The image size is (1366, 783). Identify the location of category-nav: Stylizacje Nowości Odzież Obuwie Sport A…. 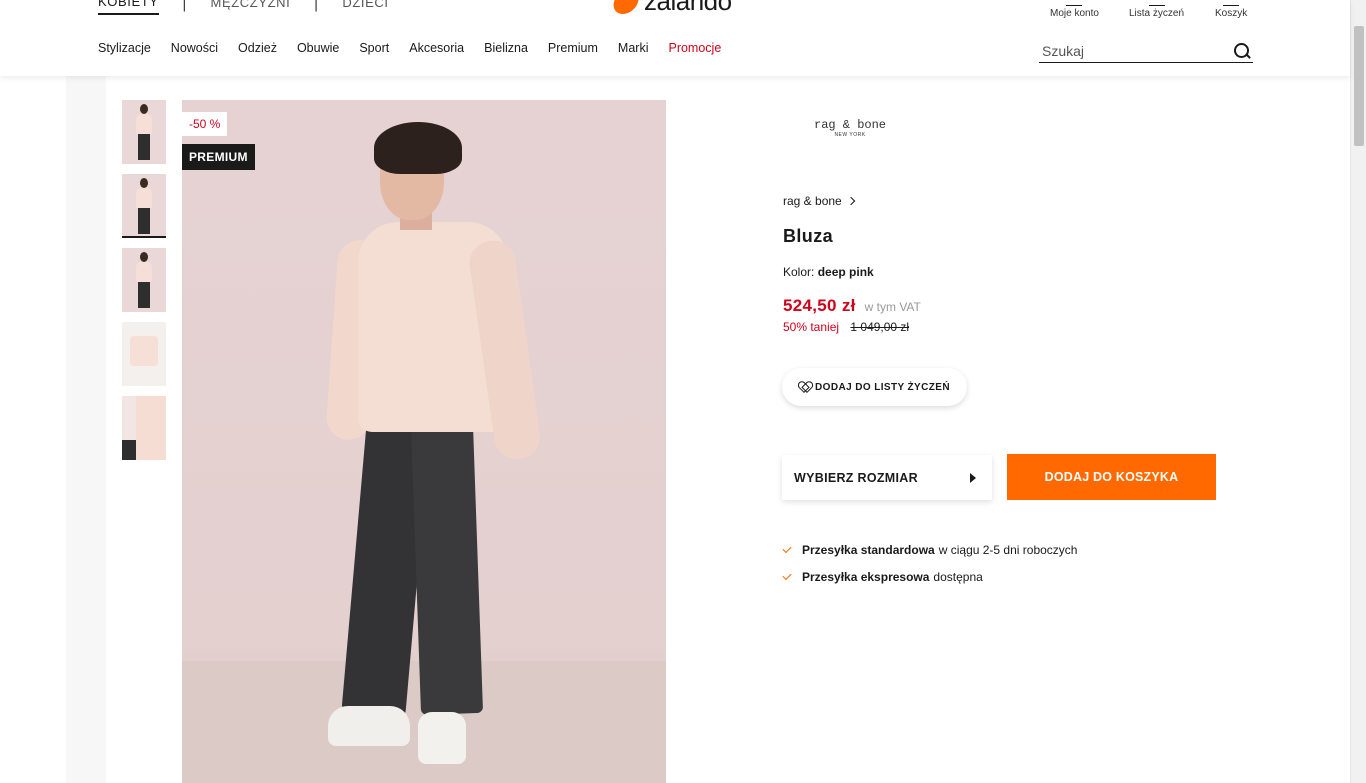
(419, 48).